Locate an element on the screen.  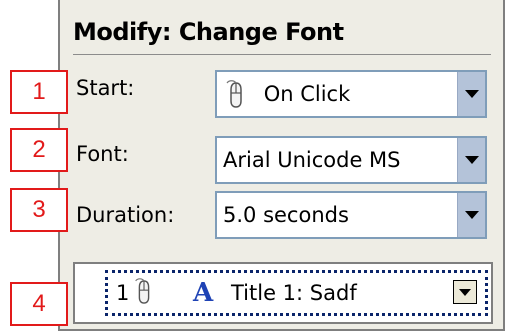
font-dropdown-button is located at coordinates (471, 160).